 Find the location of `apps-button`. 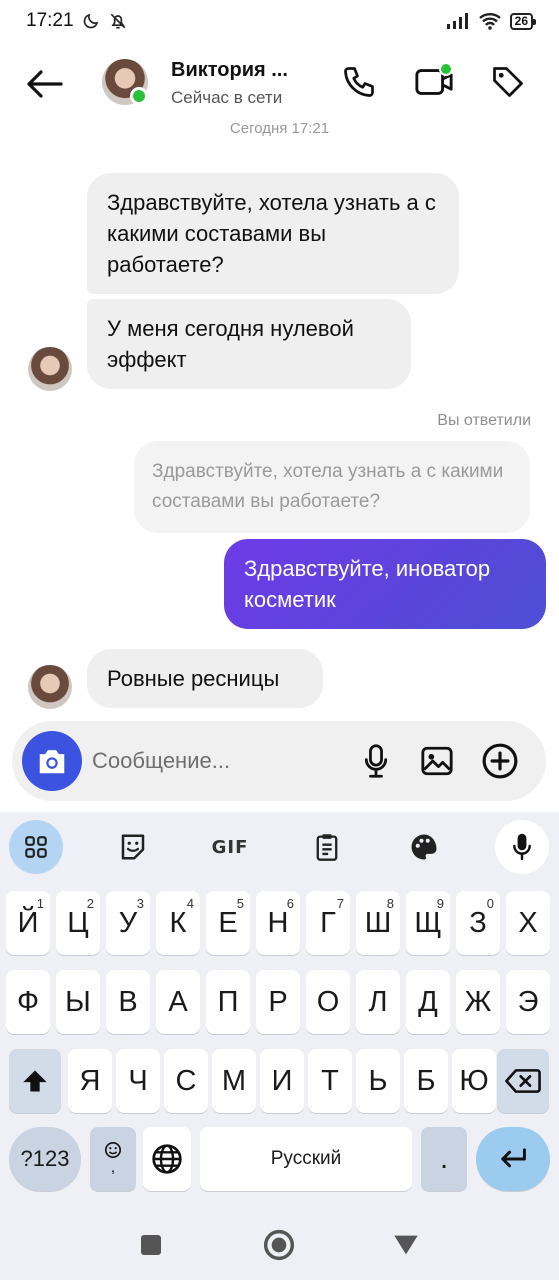

apps-button is located at coordinates (36, 847).